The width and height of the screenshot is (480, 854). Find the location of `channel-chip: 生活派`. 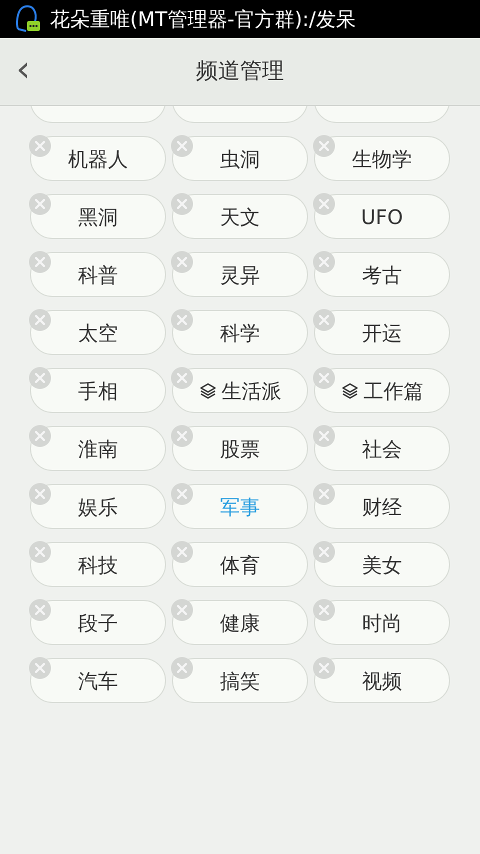

channel-chip: 生活派 is located at coordinates (240, 390).